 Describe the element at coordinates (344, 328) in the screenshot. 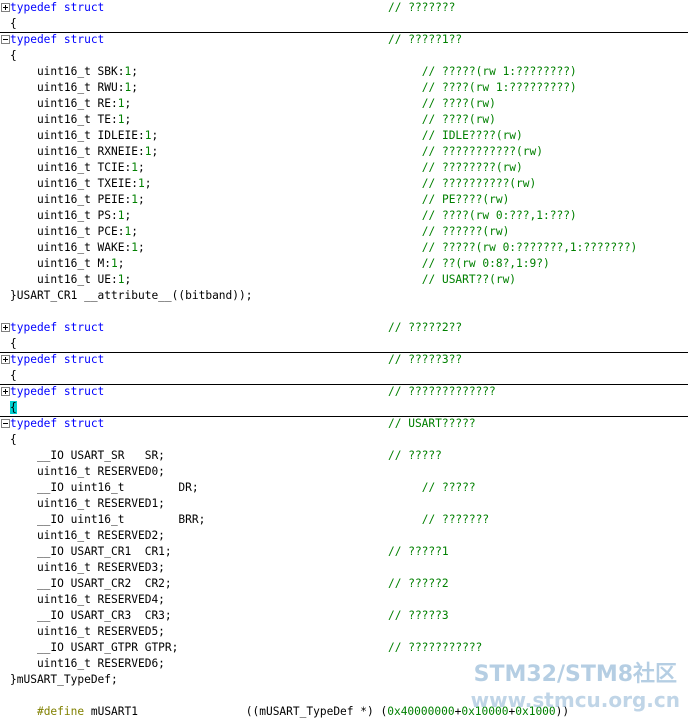

I see `code-line: typedef struct // ?????2??` at that location.